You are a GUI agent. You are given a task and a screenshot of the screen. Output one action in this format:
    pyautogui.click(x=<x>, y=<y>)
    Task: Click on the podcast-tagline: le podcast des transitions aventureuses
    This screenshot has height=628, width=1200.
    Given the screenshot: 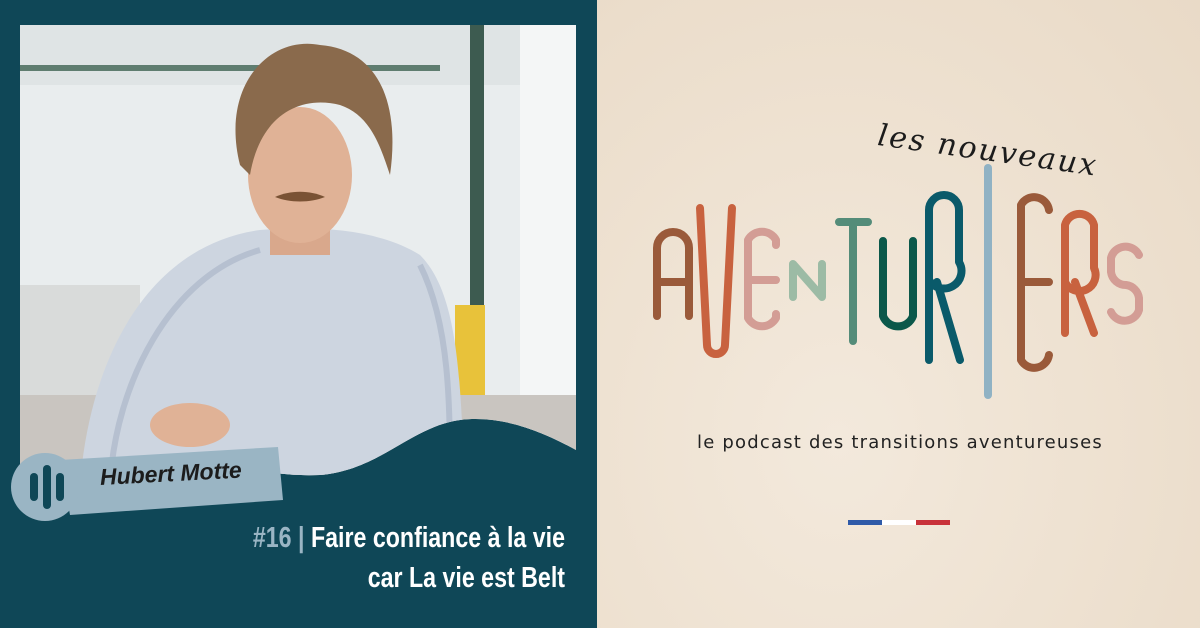 What is the action you would take?
    pyautogui.click(x=900, y=442)
    